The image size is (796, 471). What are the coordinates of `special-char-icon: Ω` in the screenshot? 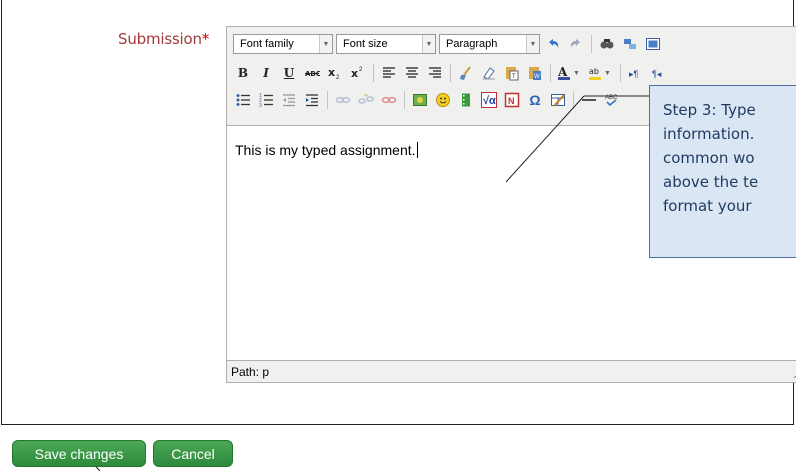 It's located at (535, 100).